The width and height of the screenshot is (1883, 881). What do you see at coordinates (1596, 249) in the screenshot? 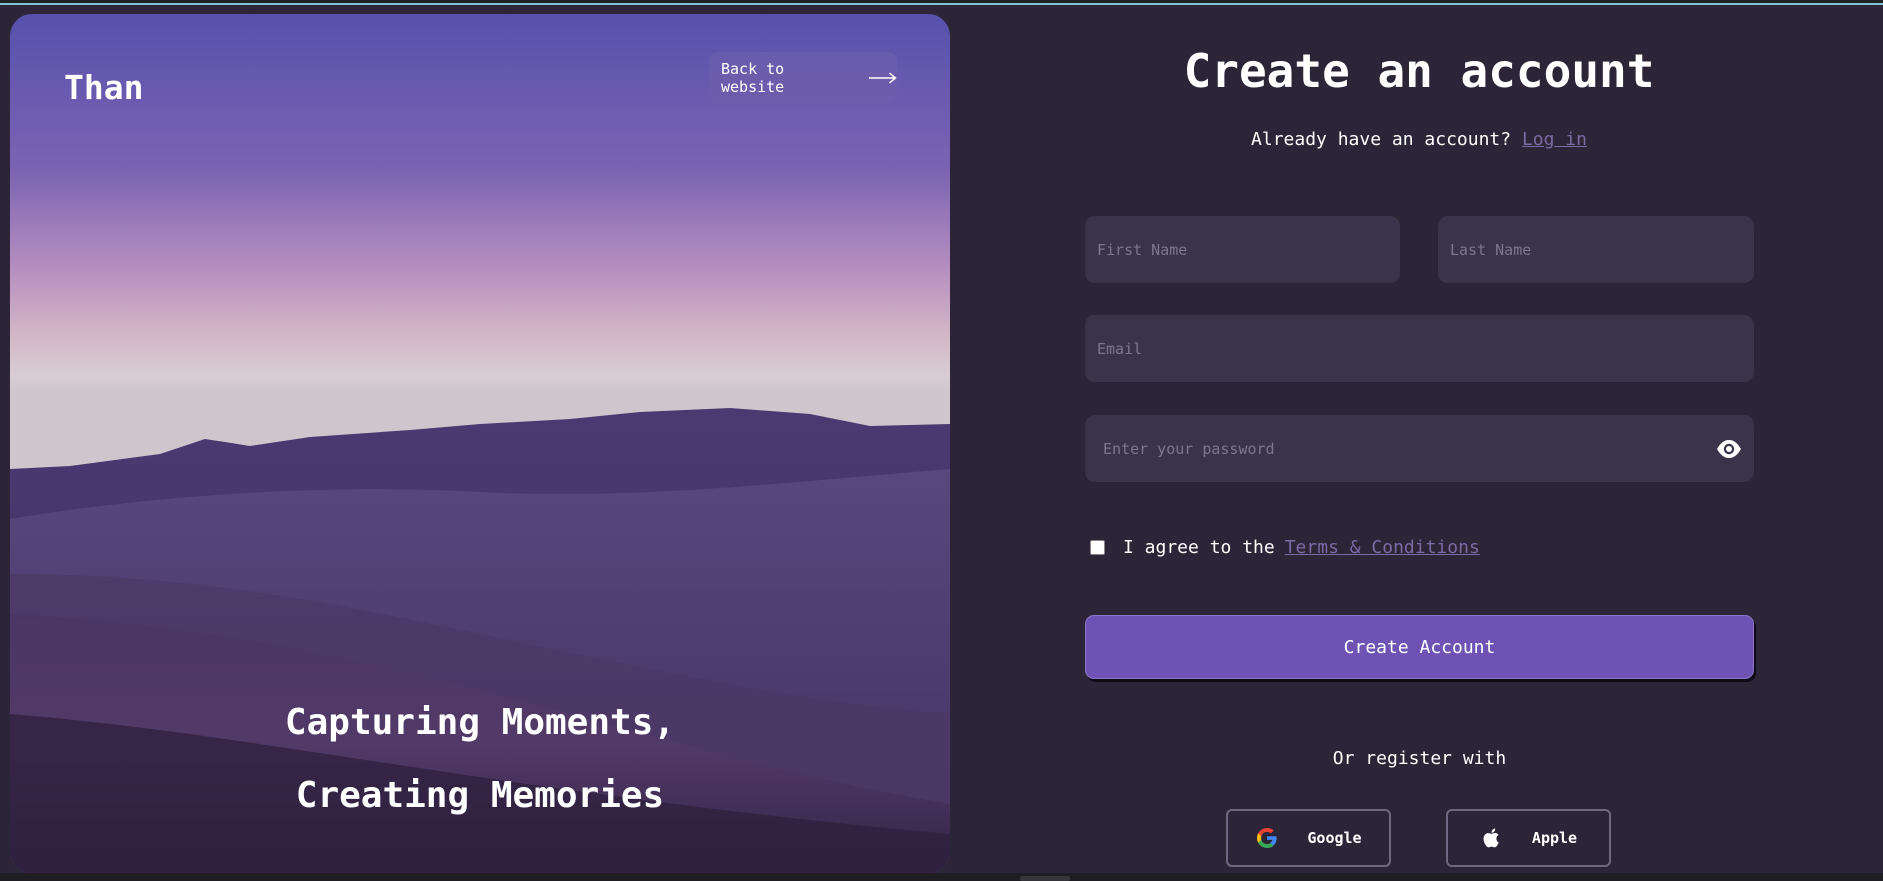
I see `last-name-field` at bounding box center [1596, 249].